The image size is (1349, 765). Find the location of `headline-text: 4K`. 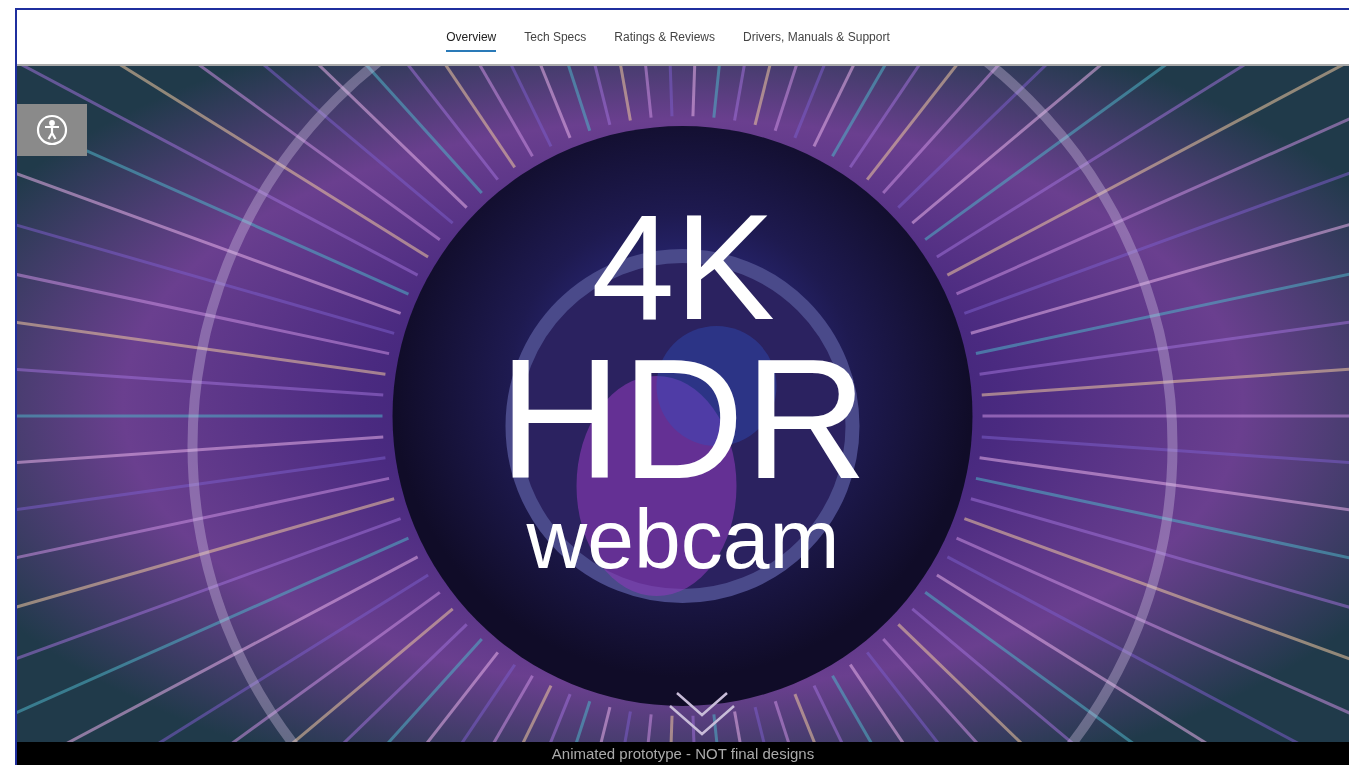

headline-text: 4K is located at coordinates (683, 267).